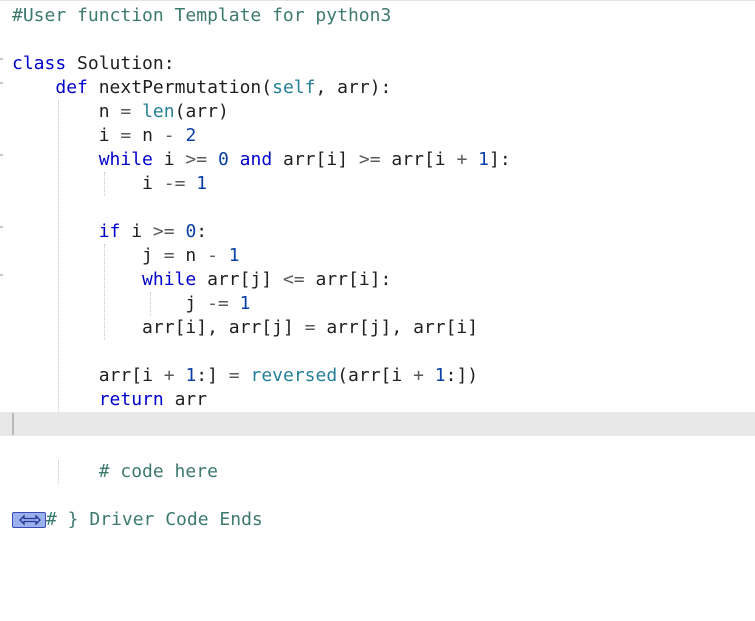  What do you see at coordinates (377, 256) in the screenshot?
I see `code-line: j = n - 1` at bounding box center [377, 256].